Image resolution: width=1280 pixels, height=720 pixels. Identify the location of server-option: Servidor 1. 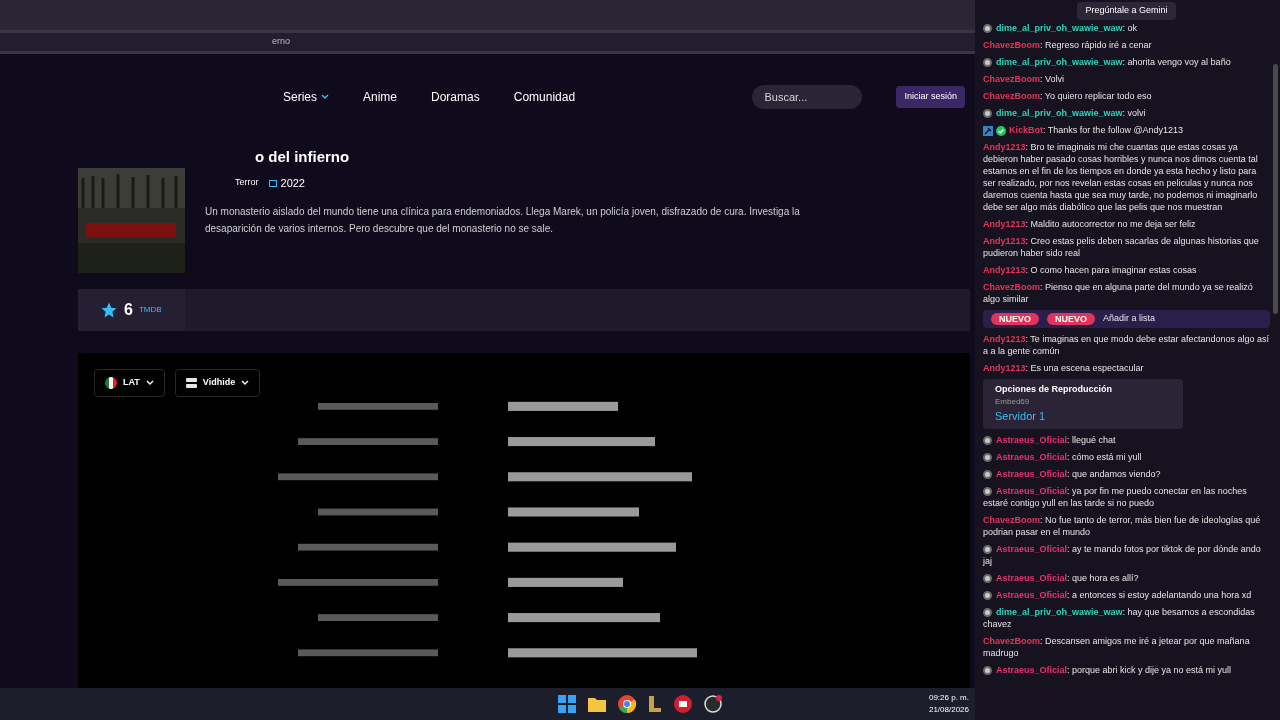
(1083, 416).